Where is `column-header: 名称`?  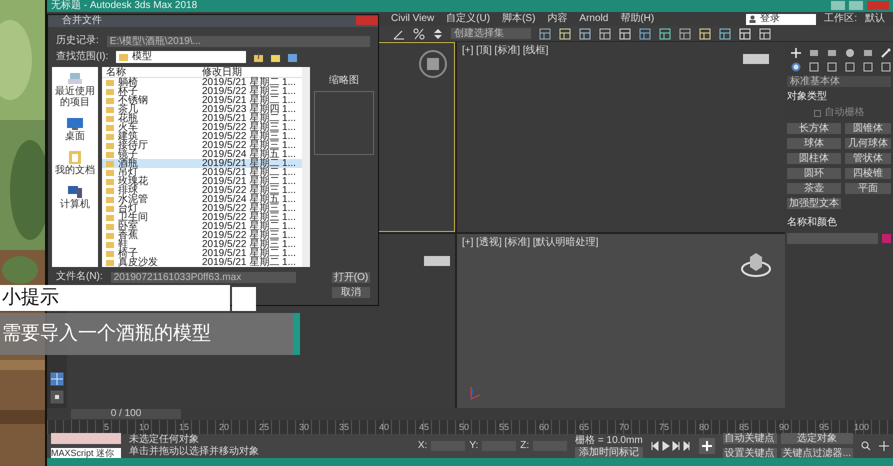 column-header: 名称 is located at coordinates (152, 72).